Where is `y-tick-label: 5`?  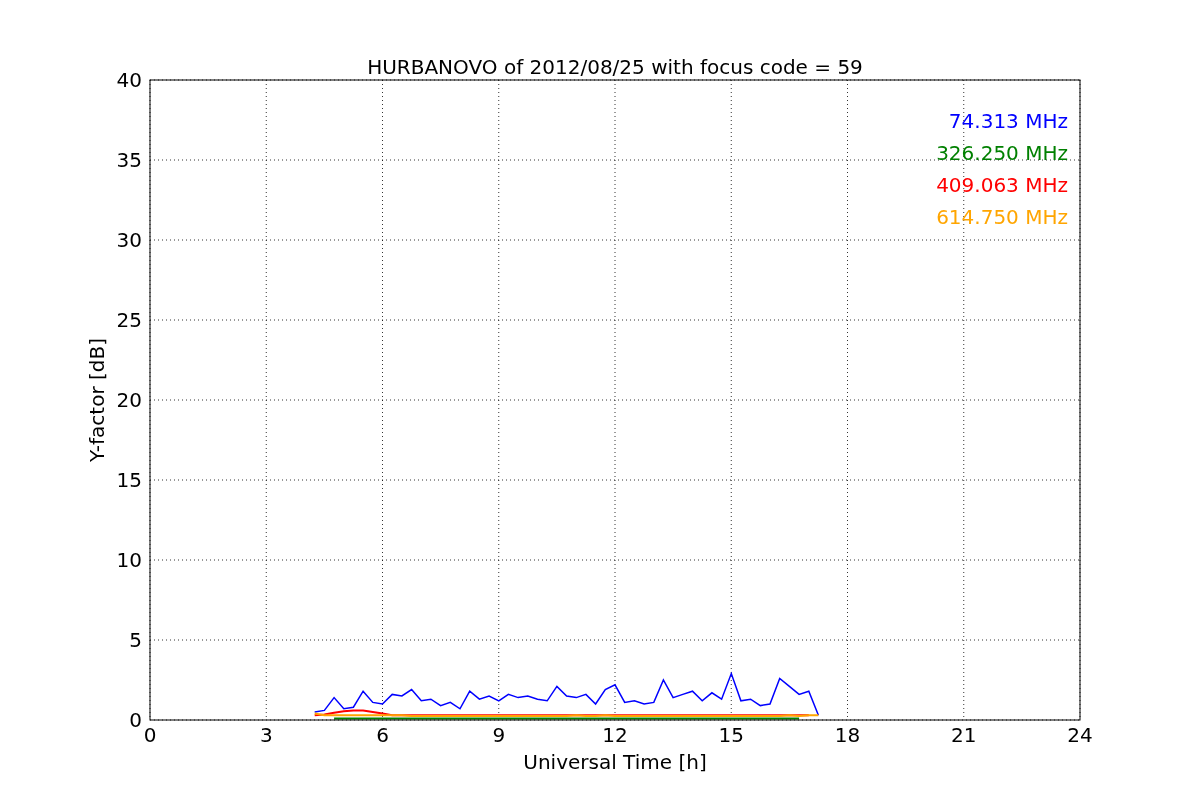 y-tick-label: 5 is located at coordinates (135, 640).